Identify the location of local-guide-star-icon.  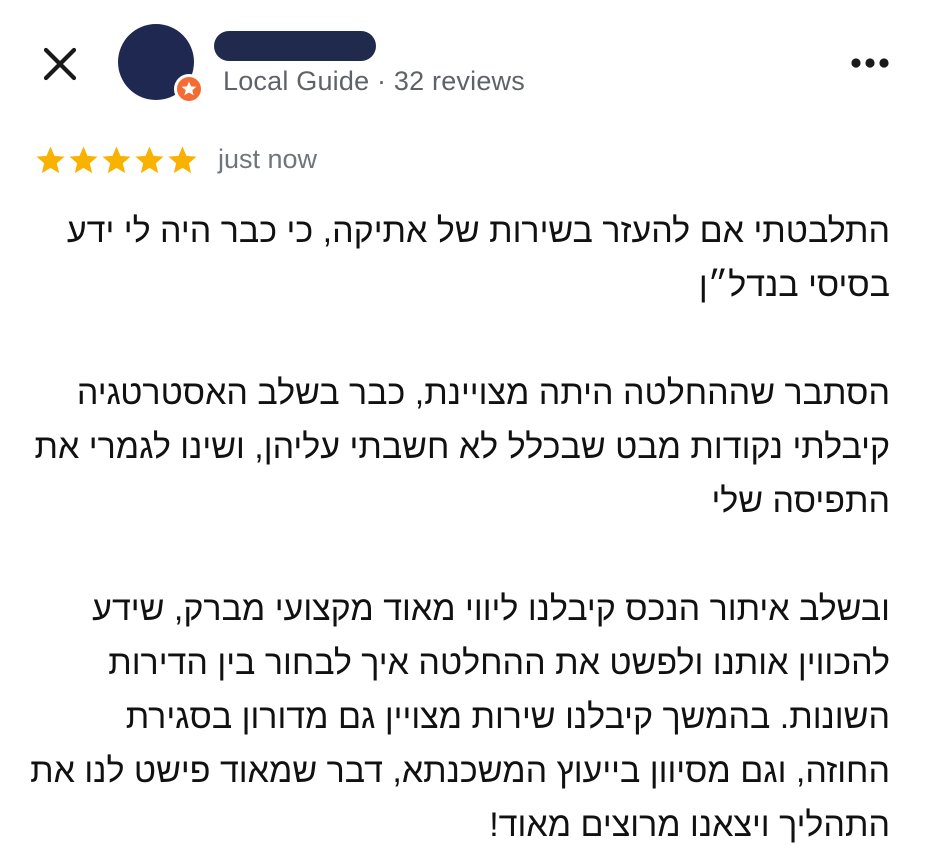
(189, 88).